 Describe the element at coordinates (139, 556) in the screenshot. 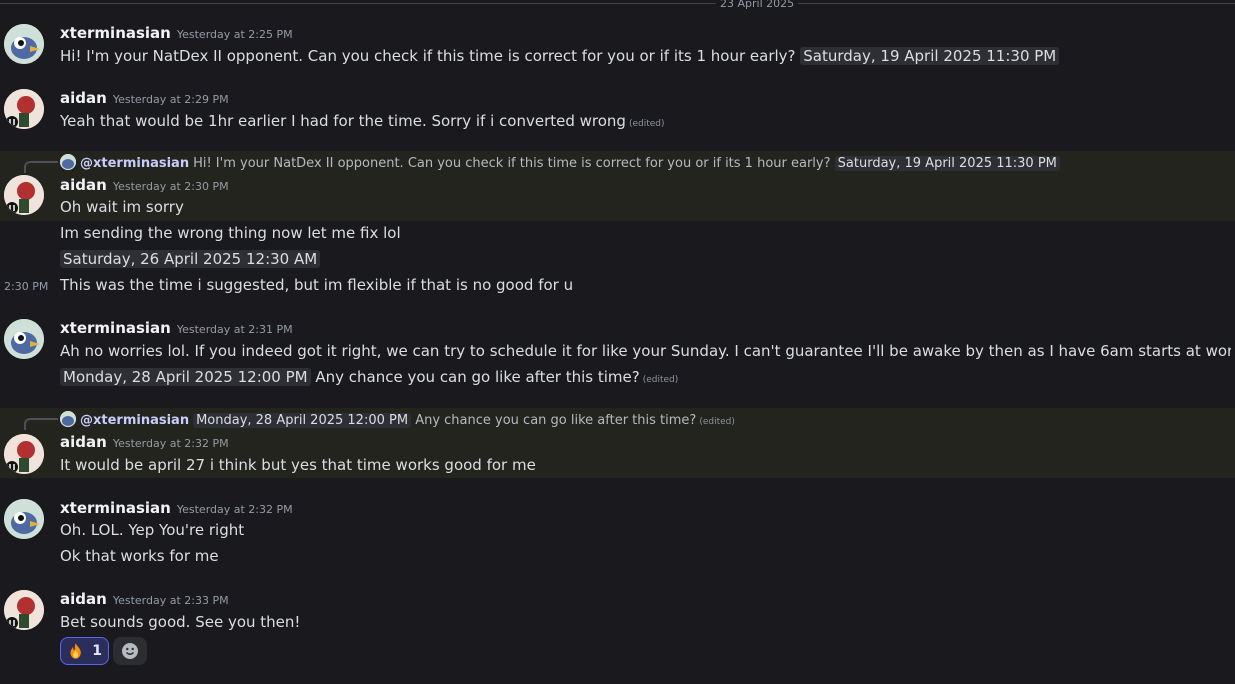

I see `message-text: Ok that works for me` at that location.